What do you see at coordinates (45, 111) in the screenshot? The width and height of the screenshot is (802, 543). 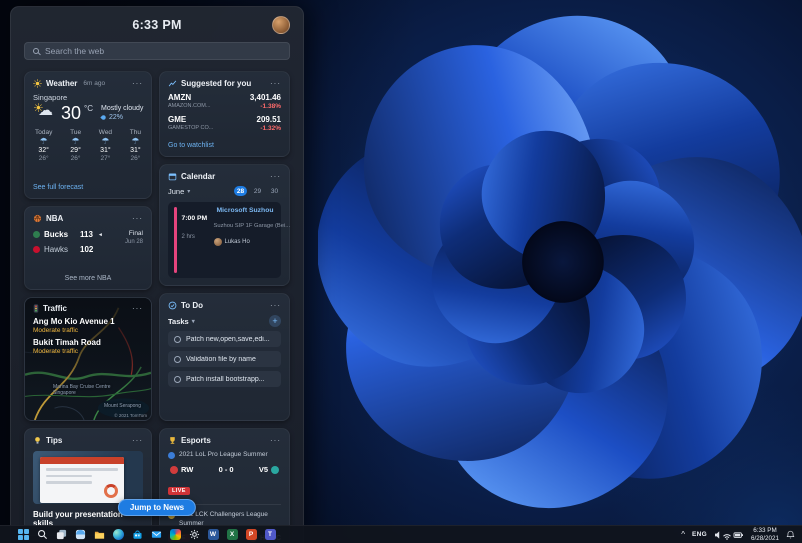 I see `mostly-cloudy-icon: ☀ ☁` at bounding box center [45, 111].